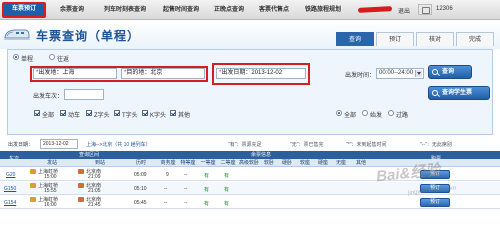 This screenshot has height=240, width=500. Describe the element at coordinates (168, 163) in the screenshot. I see `col-business: 商务座` at that location.